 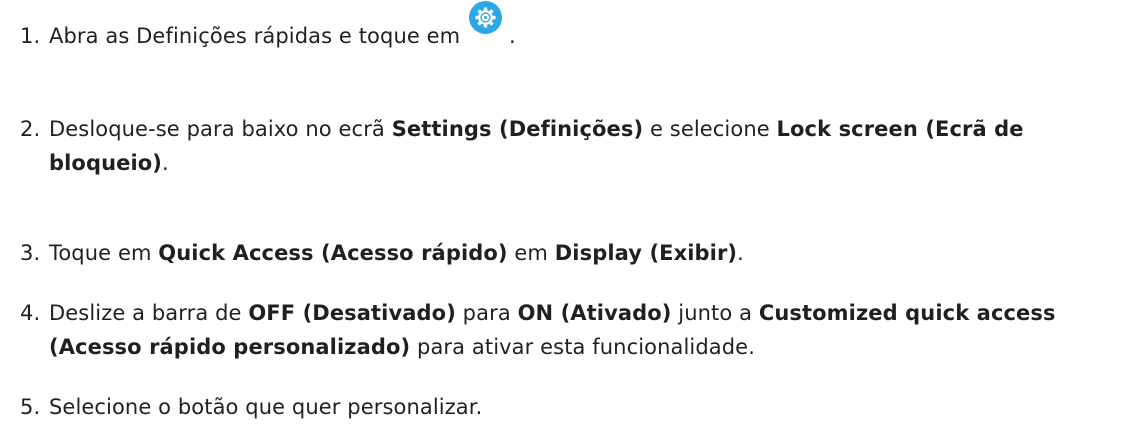 What do you see at coordinates (517, 129) in the screenshot?
I see `ui-term-settings: Settings (Definições)` at bounding box center [517, 129].